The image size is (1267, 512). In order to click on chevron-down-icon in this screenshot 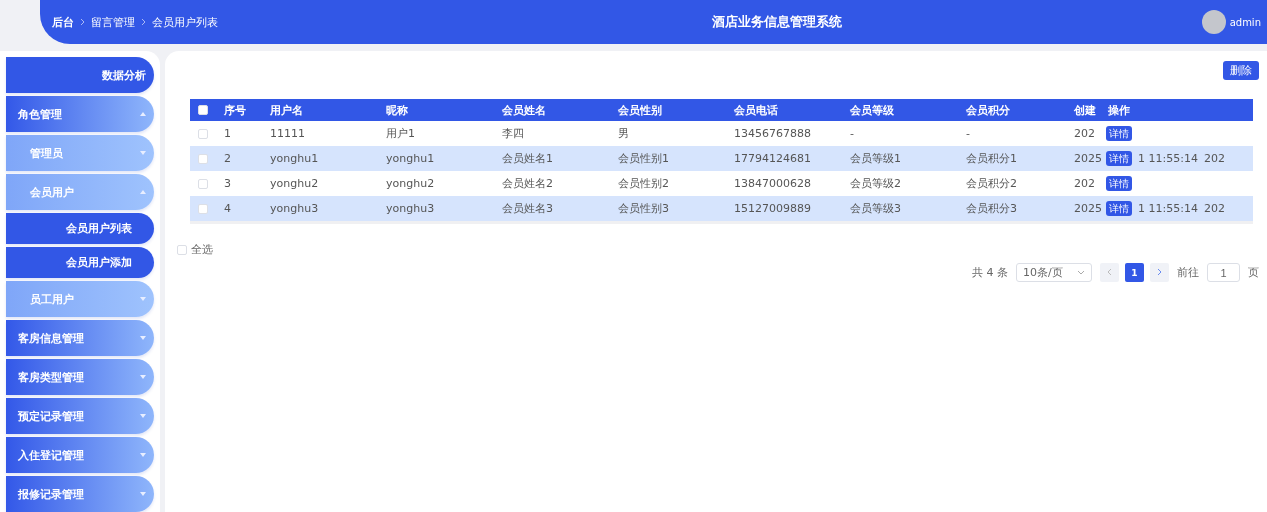, I will do `click(1081, 272)`.